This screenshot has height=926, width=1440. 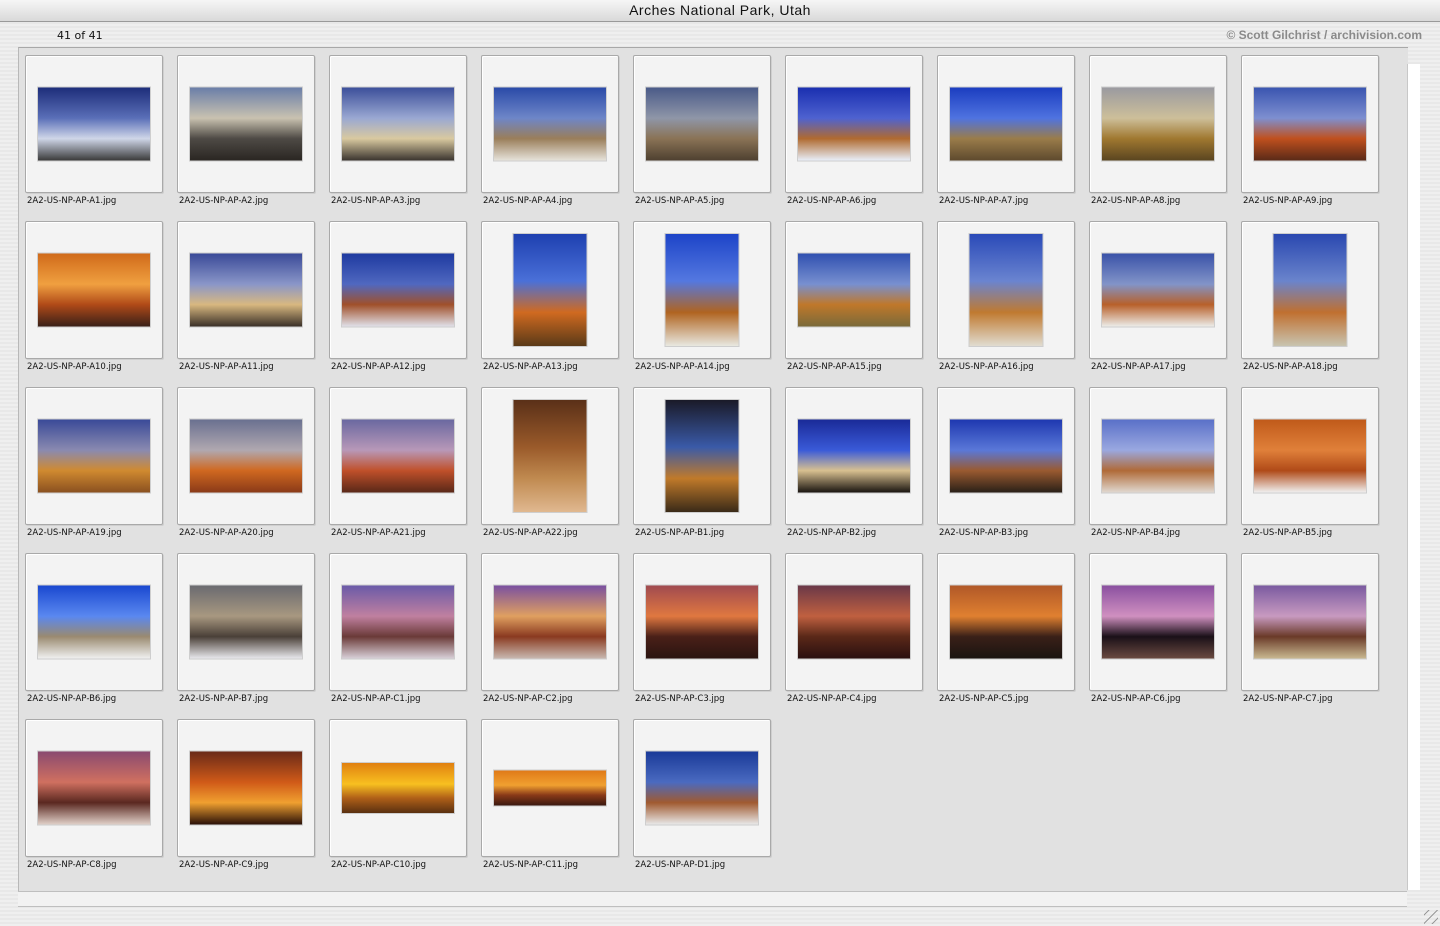 I want to click on thumbnail-slot: 2A2-US-NP-AP-A14.jpg, so click(x=699, y=294).